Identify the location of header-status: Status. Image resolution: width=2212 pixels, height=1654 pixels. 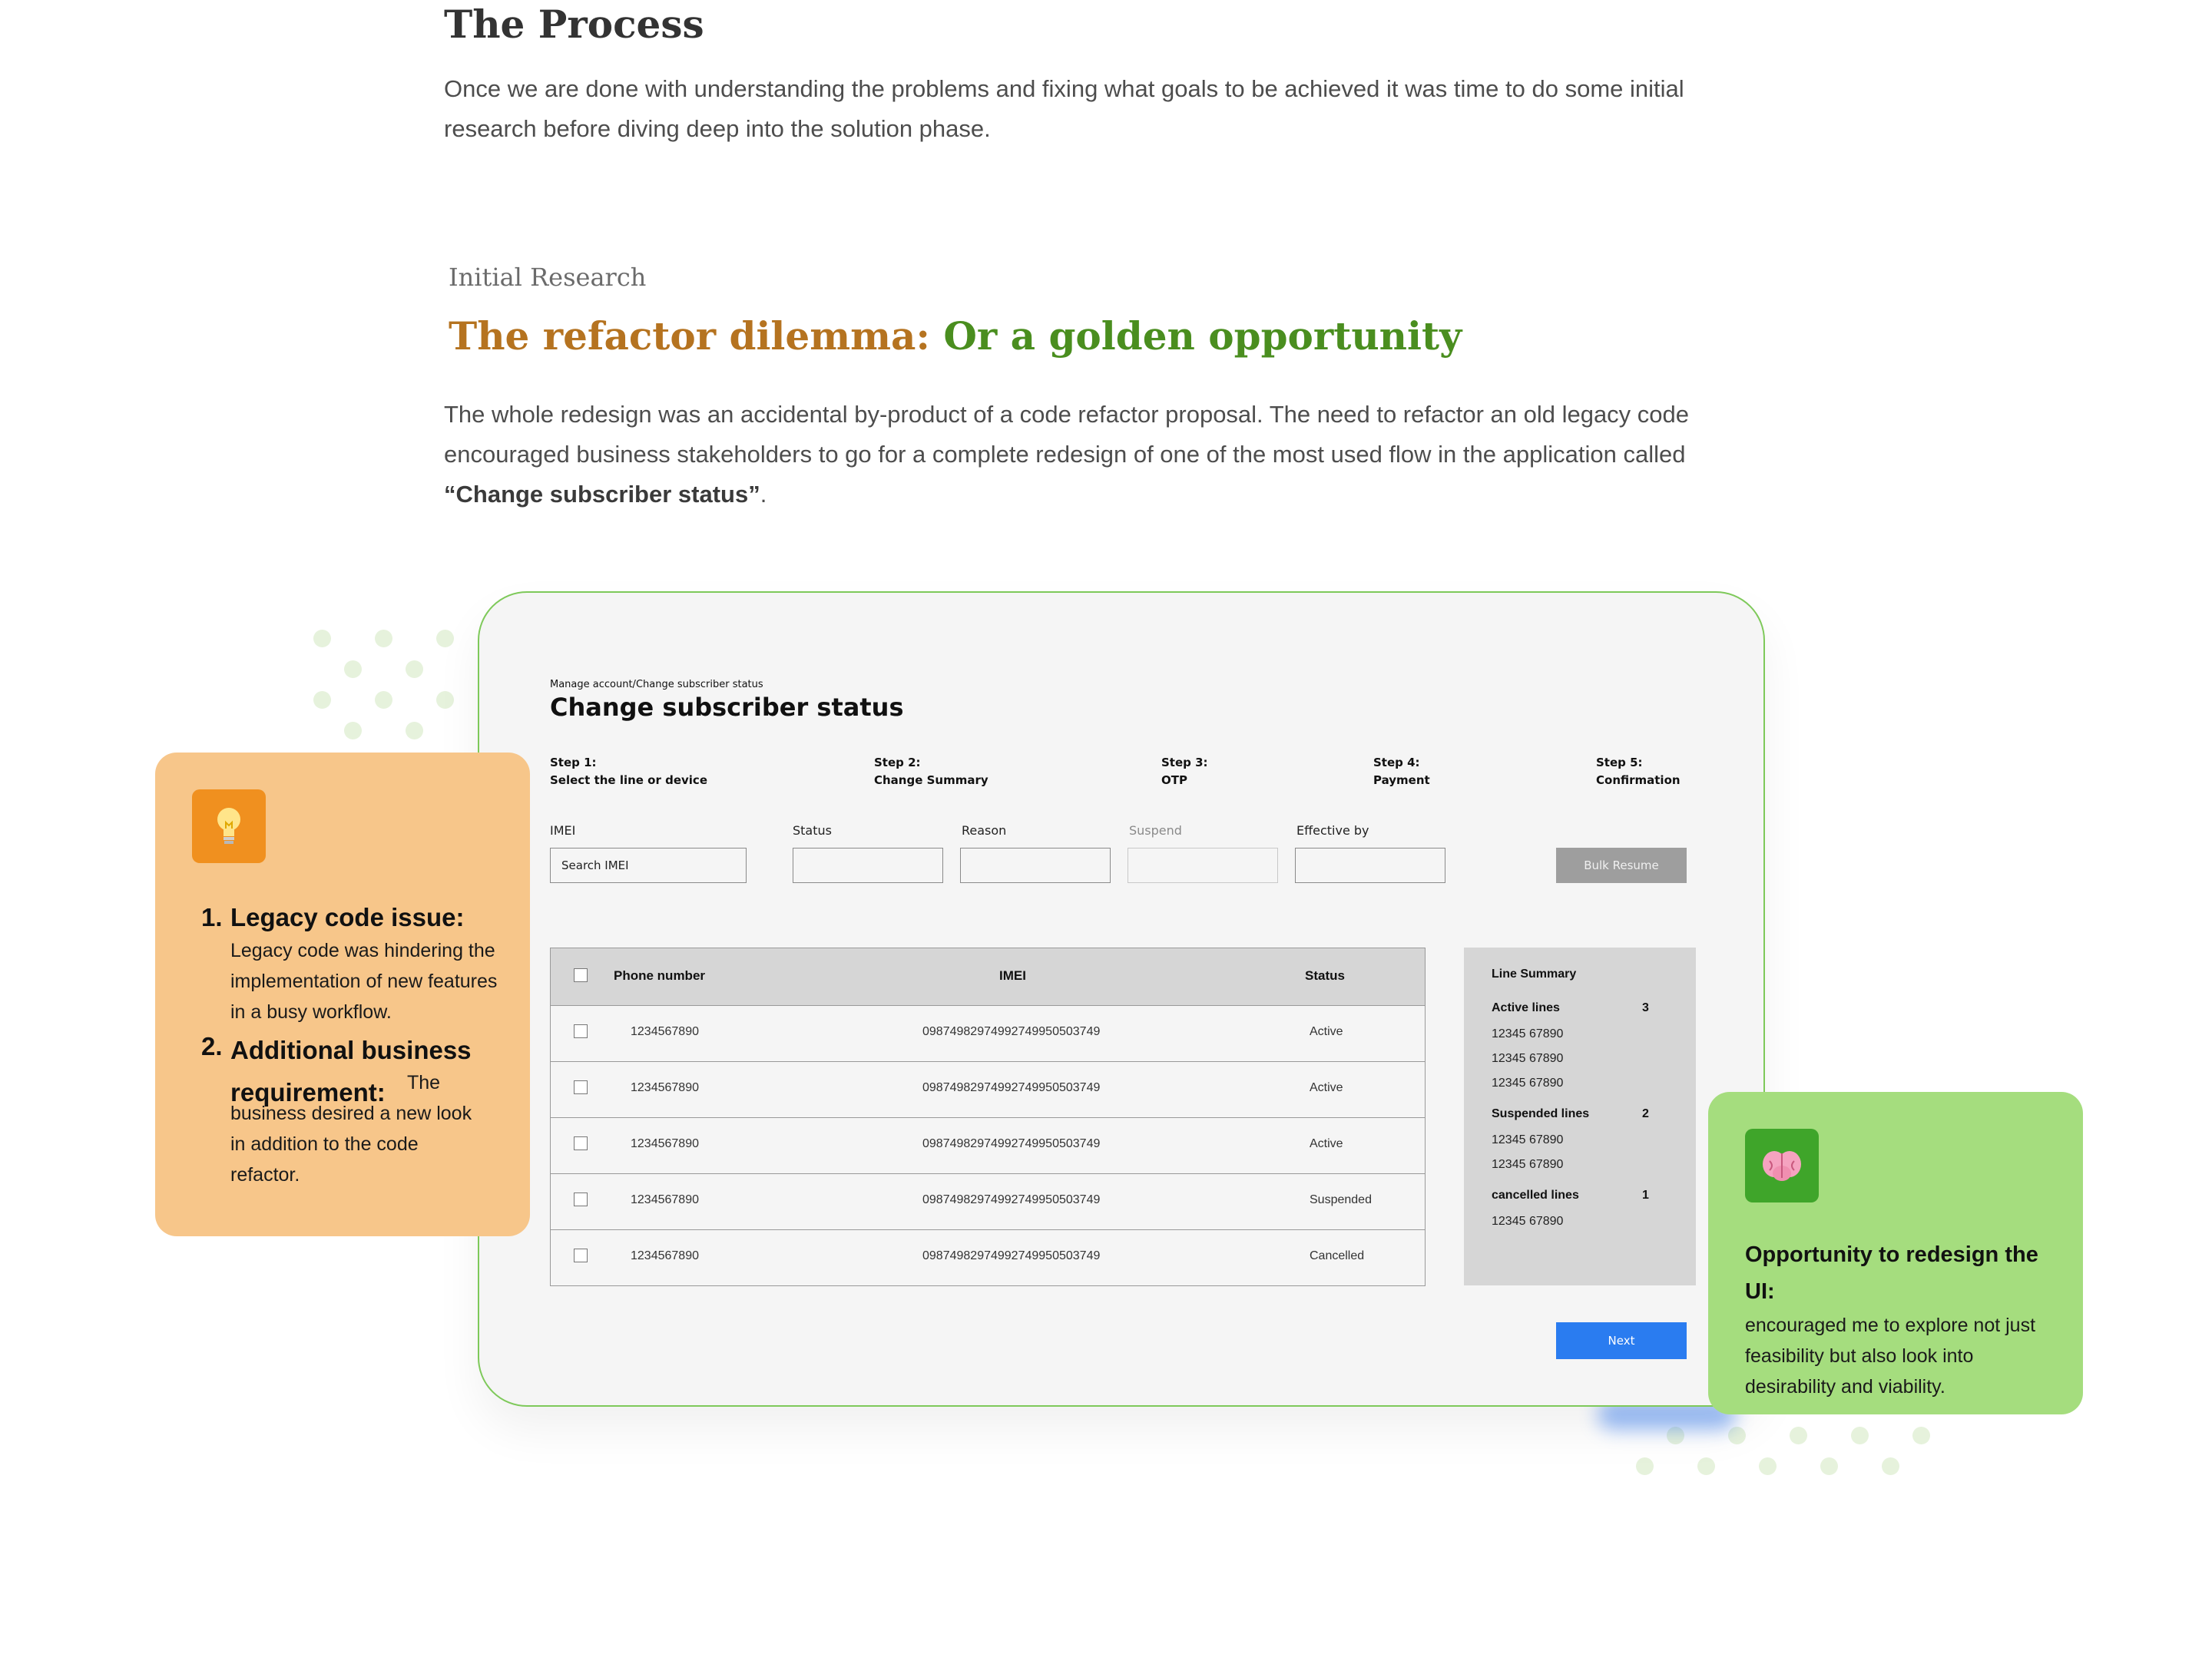
(1325, 976).